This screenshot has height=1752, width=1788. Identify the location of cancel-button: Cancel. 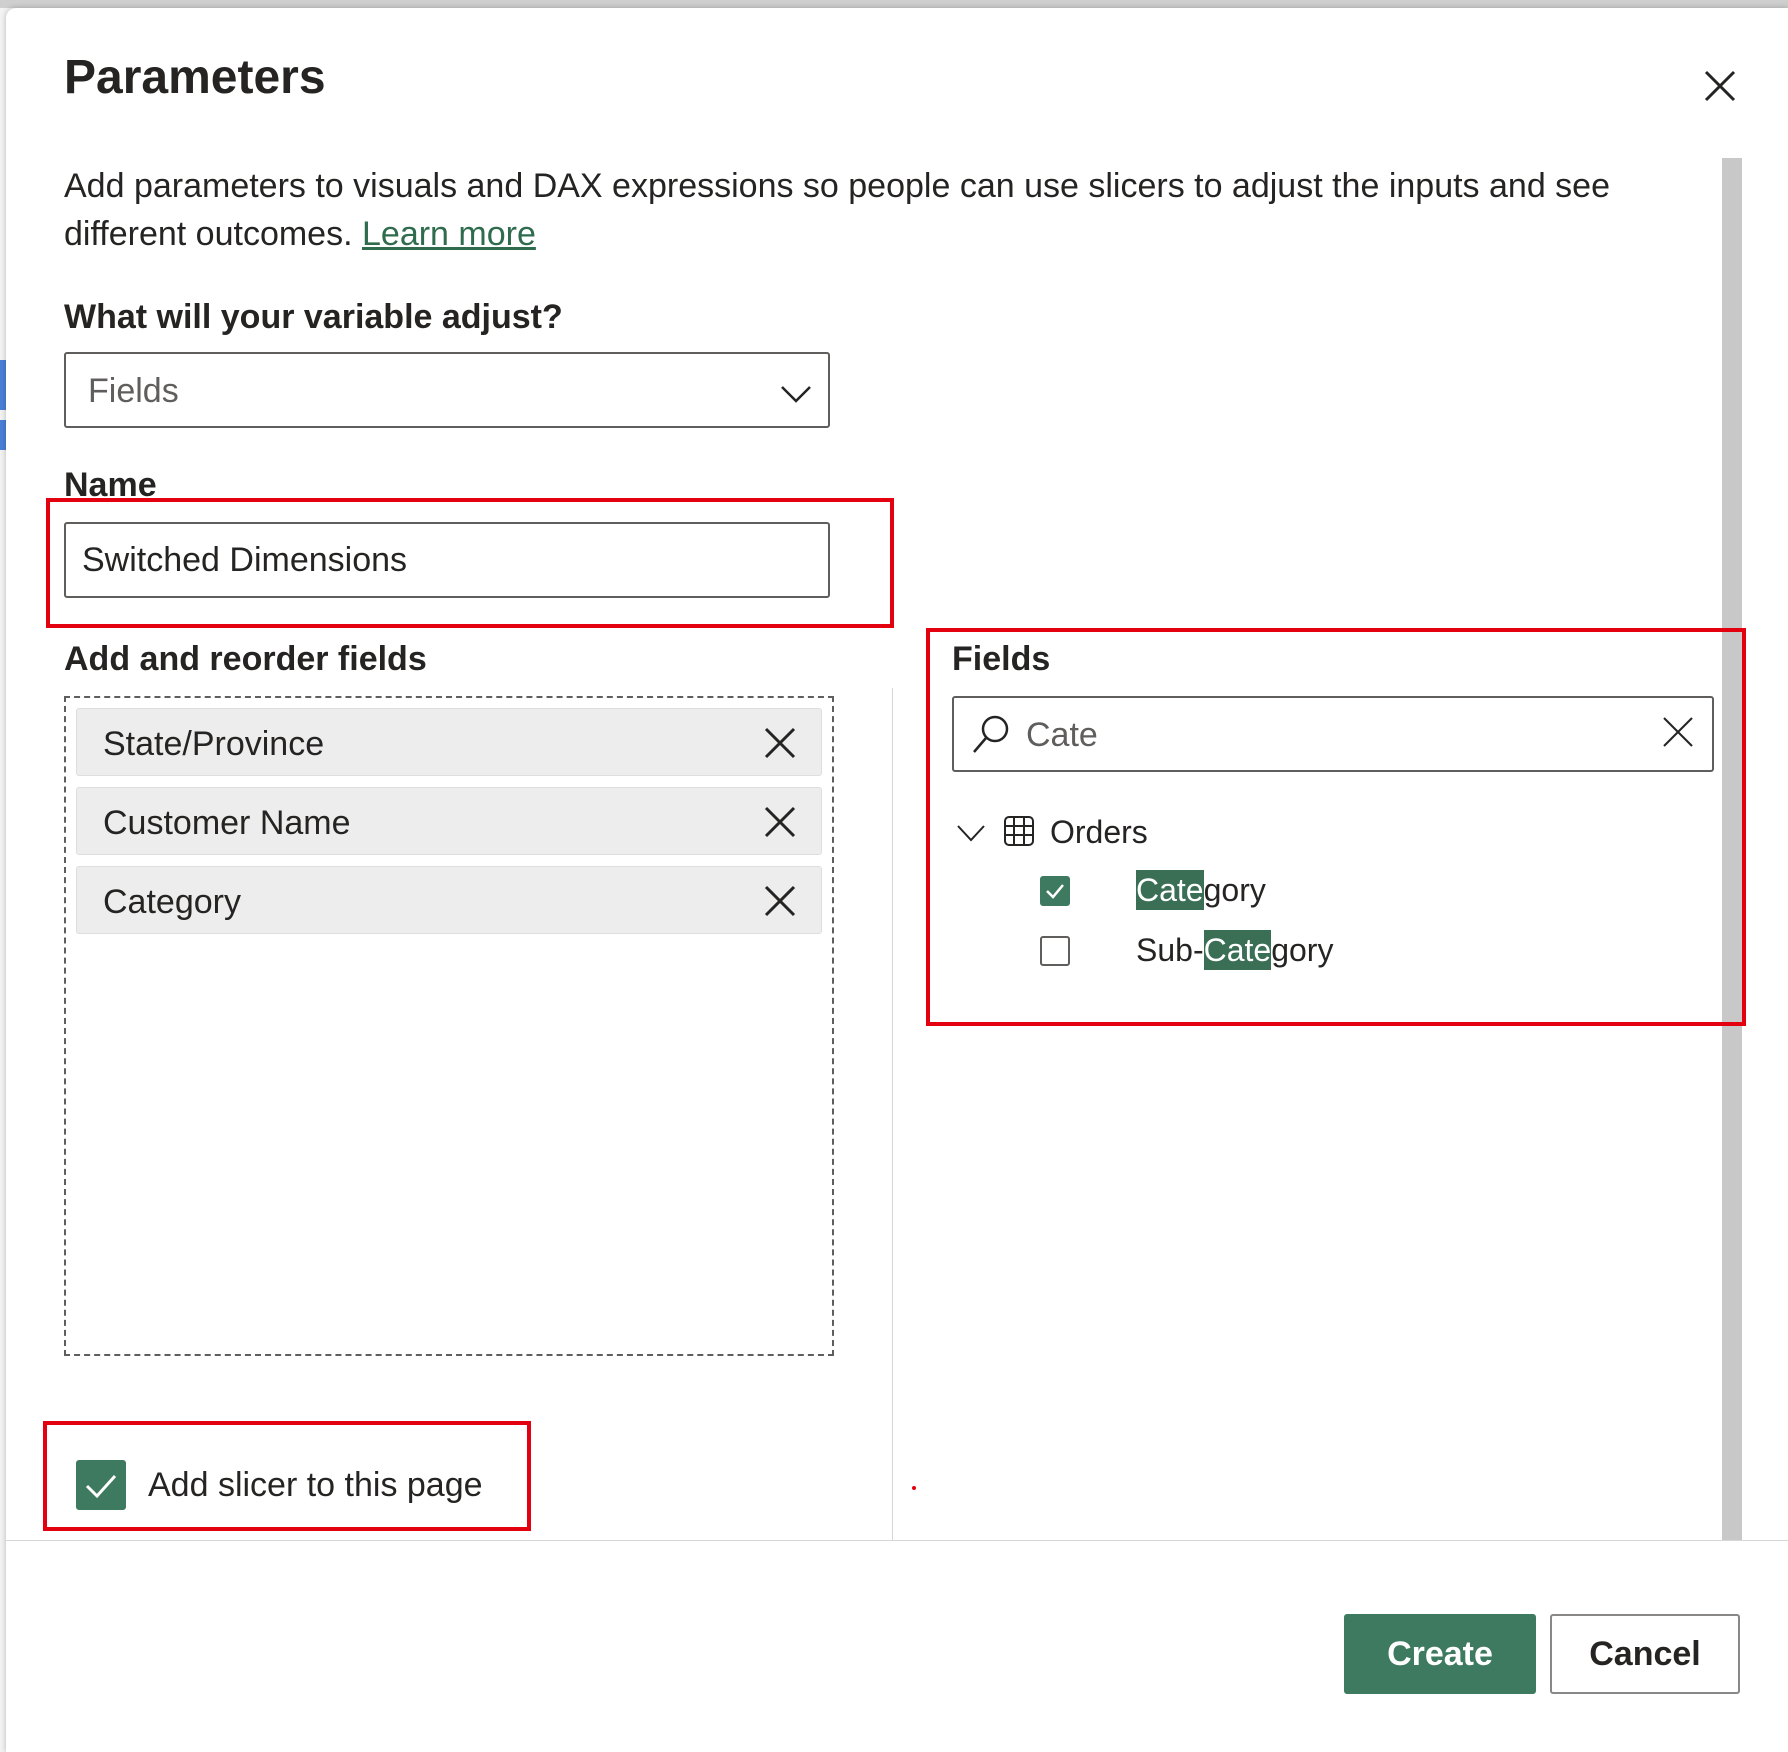
(1645, 1654).